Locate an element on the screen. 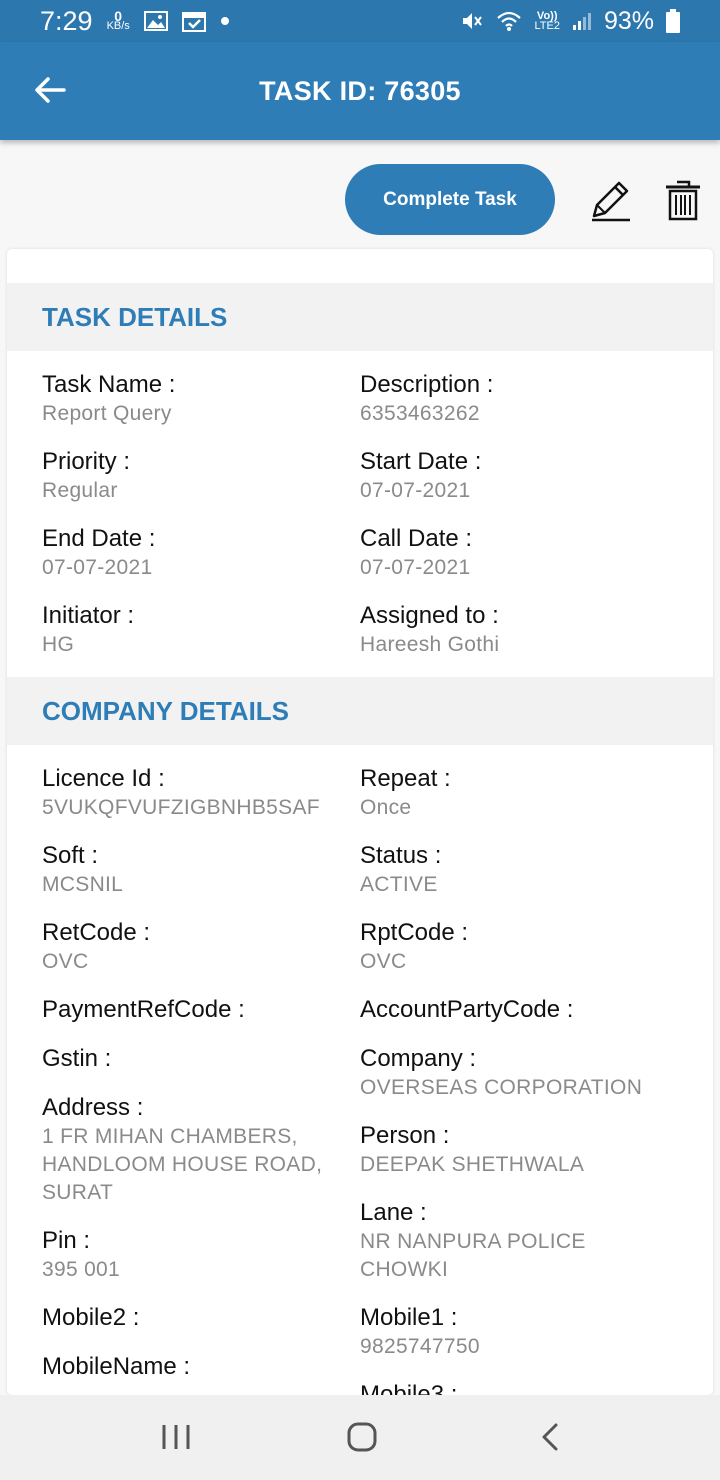 This screenshot has height=1480, width=720. person-field: Person : DEEPAK SHETHWALA is located at coordinates (520, 1150).